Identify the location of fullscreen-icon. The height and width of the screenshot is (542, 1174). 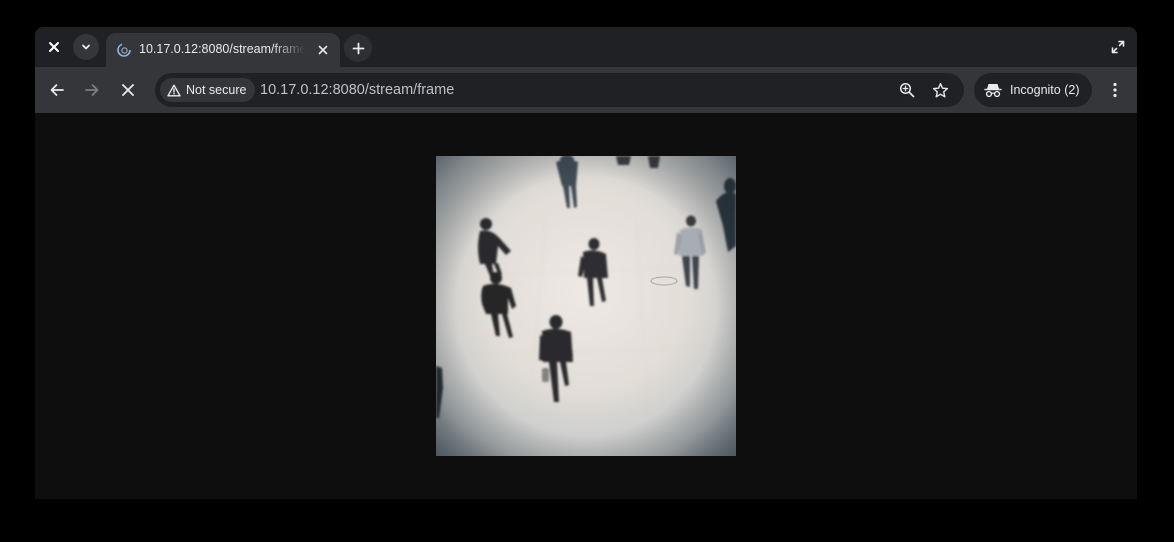
(1118, 47).